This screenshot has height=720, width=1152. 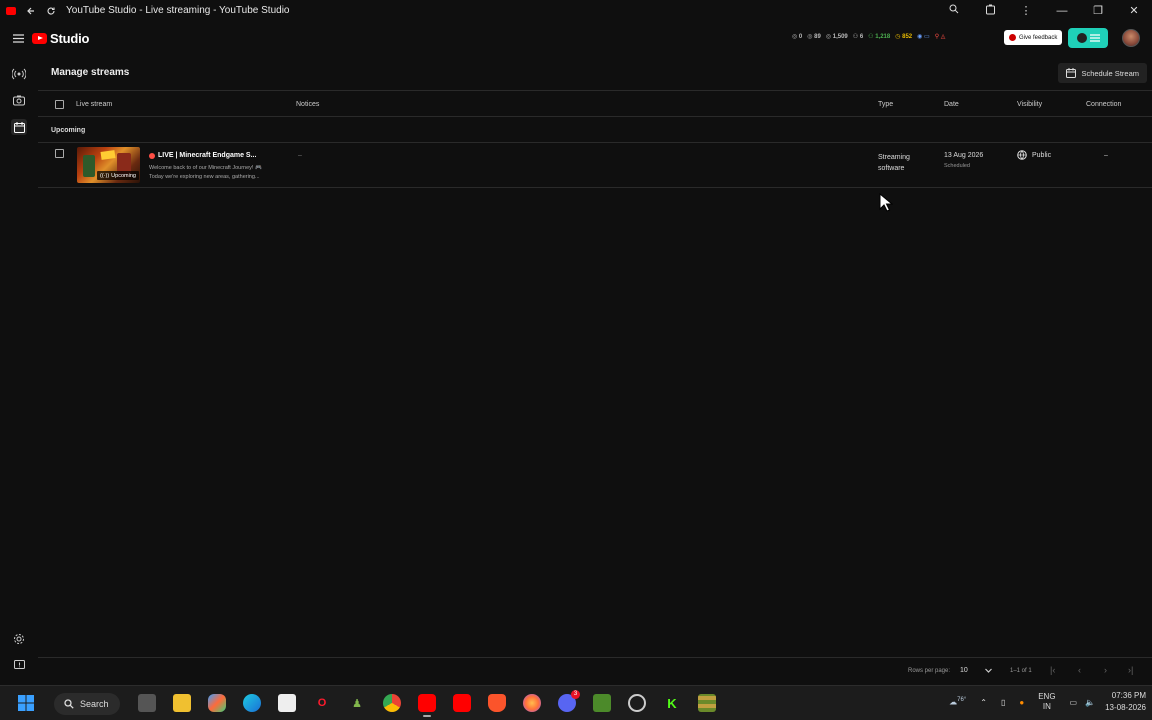 I want to click on date-cell: 13 Aug 2026, so click(x=964, y=155).